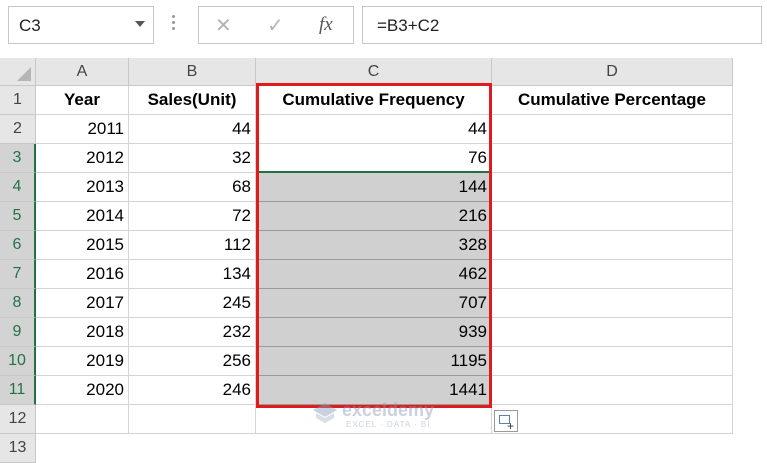  Describe the element at coordinates (18, 129) in the screenshot. I see `row-header: 2` at that location.